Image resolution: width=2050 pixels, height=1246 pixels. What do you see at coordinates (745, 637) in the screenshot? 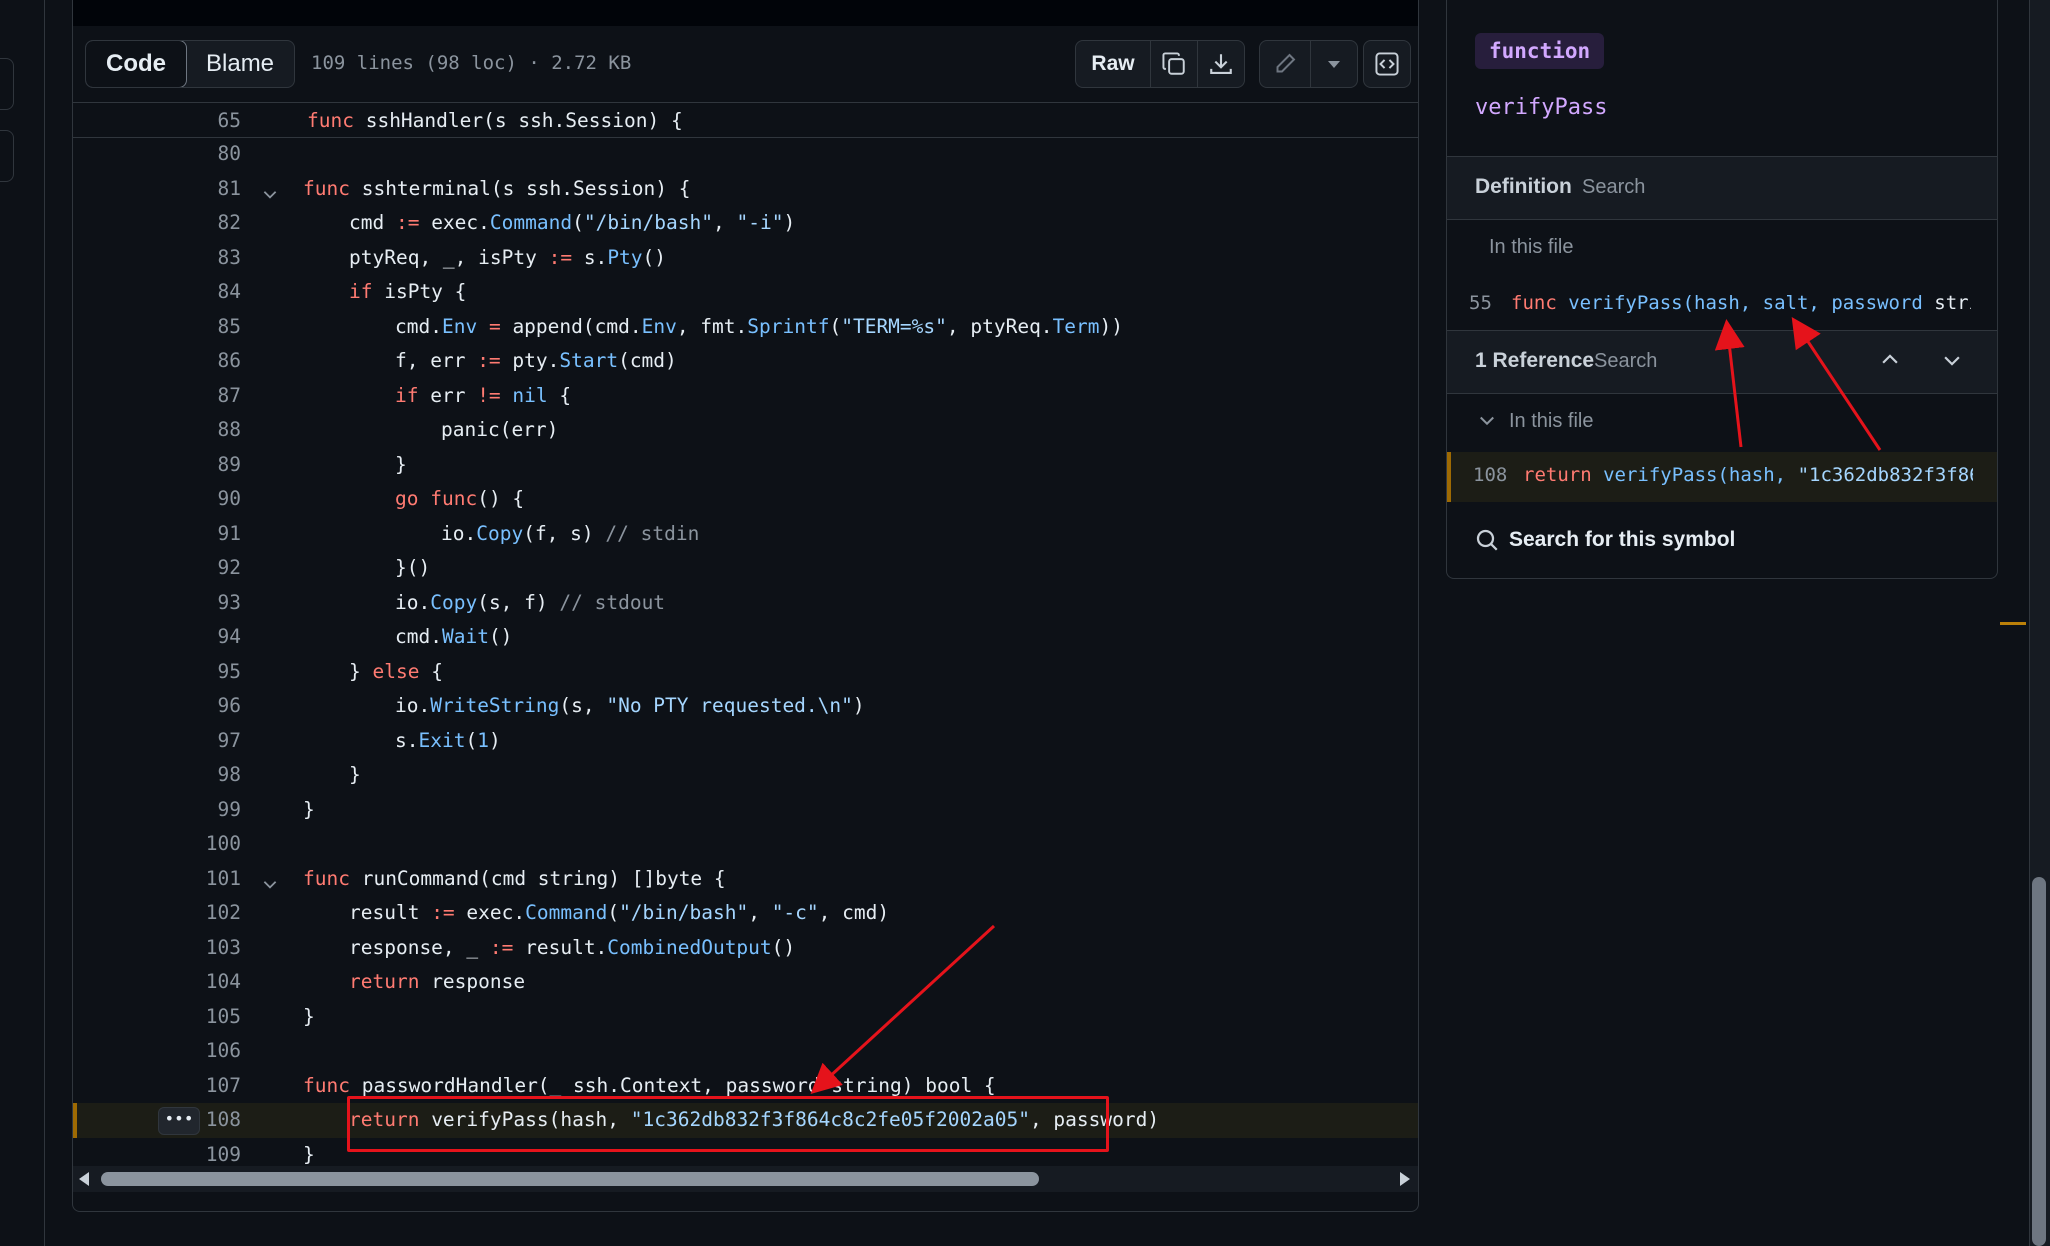
I see `code-line: 94 cmd.Wait()` at bounding box center [745, 637].